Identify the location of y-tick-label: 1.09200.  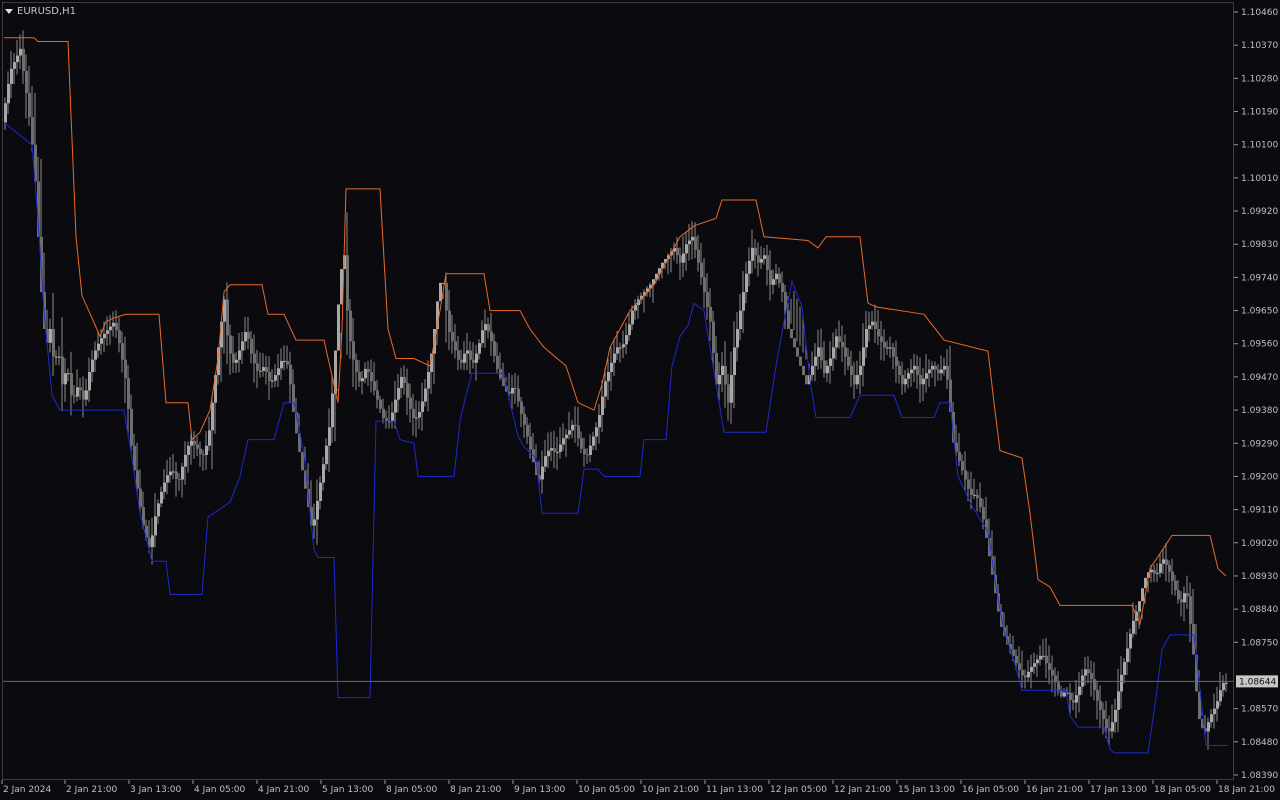
(1259, 477).